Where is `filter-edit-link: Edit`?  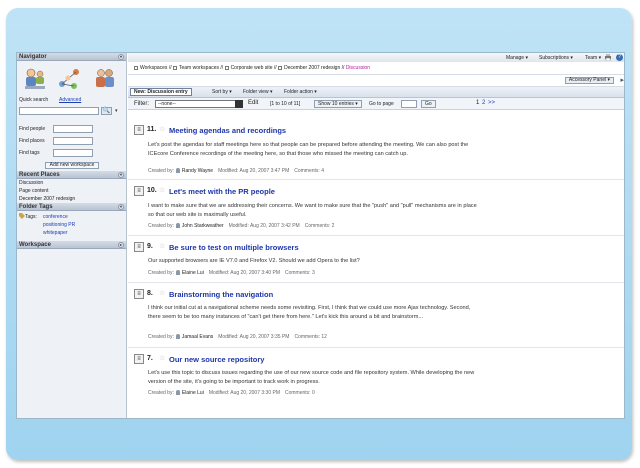
filter-edit-link: Edit is located at coordinates (253, 103).